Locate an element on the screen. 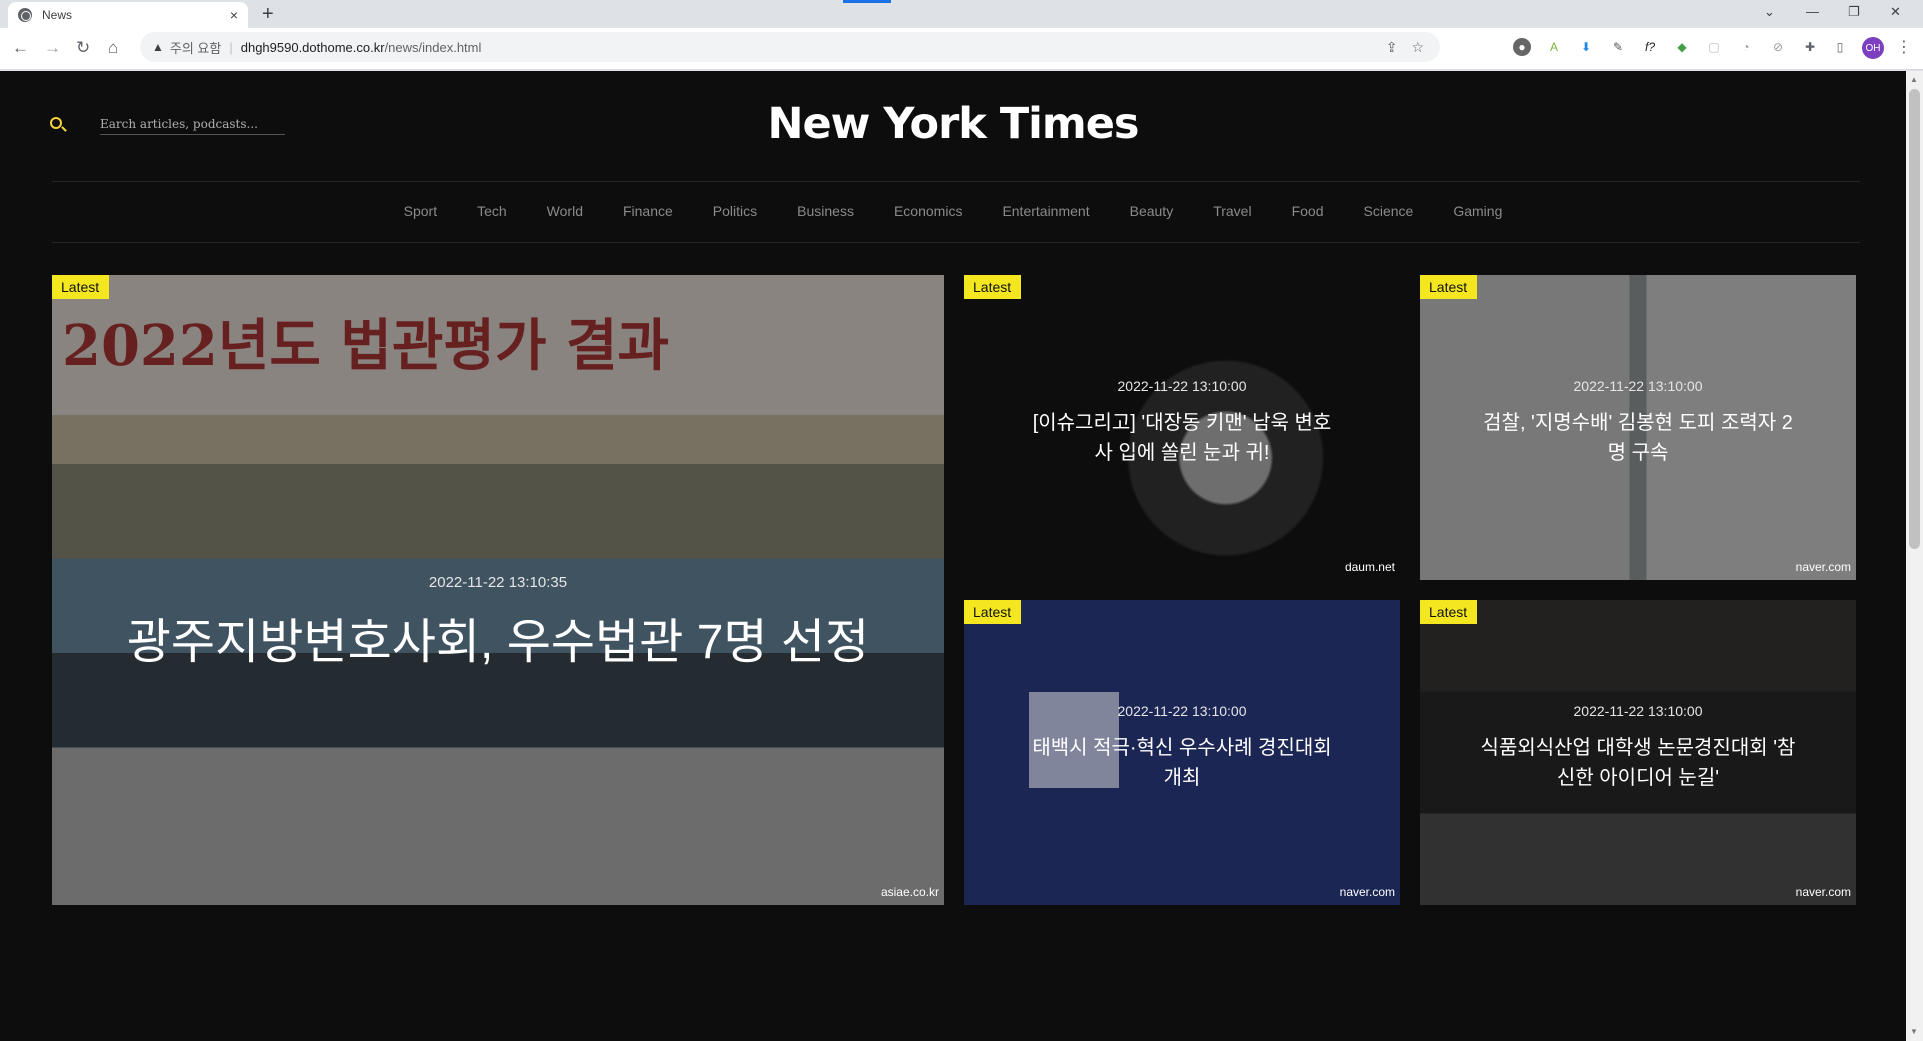 This screenshot has width=1923, height=1041. nav-item-gaming: Gaming is located at coordinates (1477, 211).